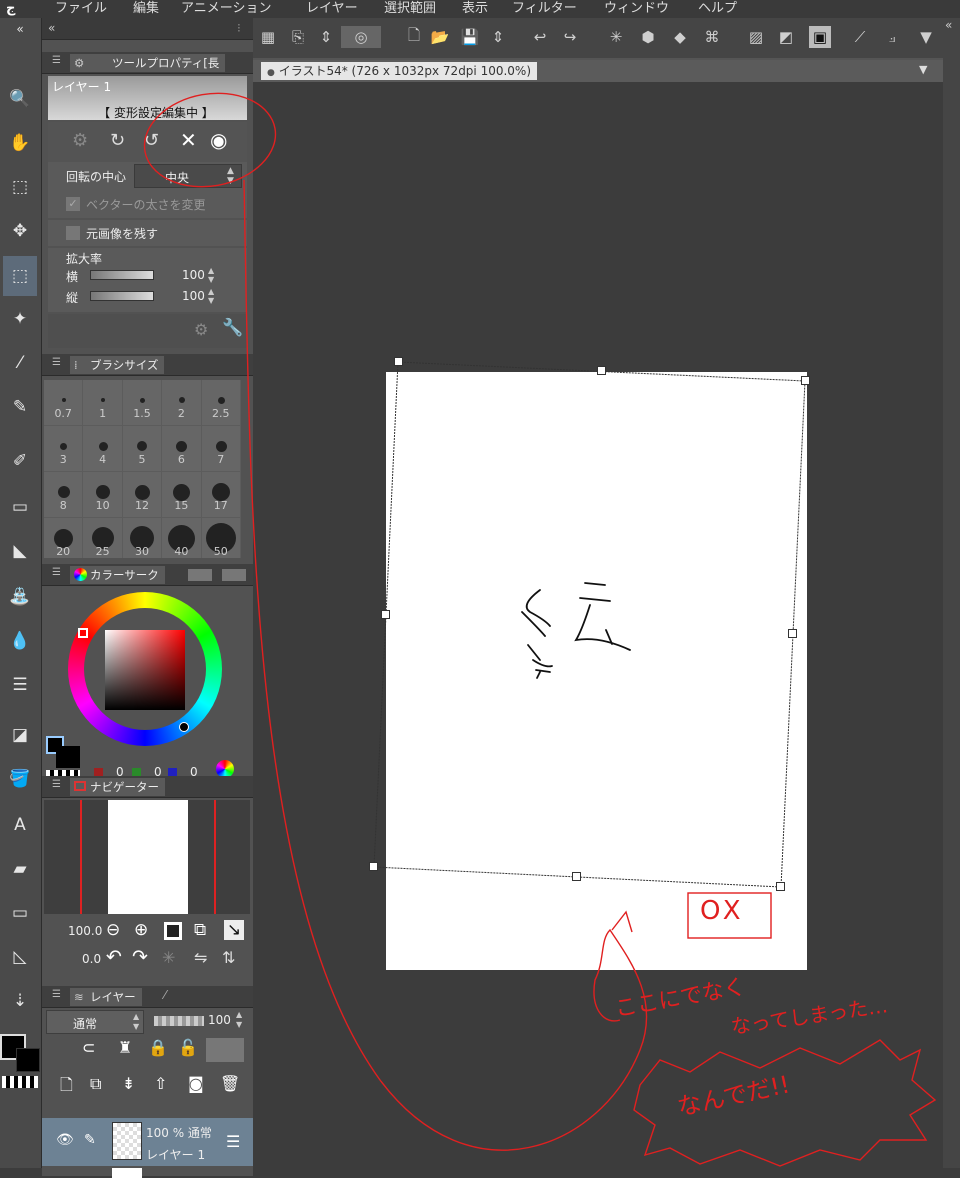  What do you see at coordinates (601, 370) in the screenshot?
I see `transform-handle-top` at bounding box center [601, 370].